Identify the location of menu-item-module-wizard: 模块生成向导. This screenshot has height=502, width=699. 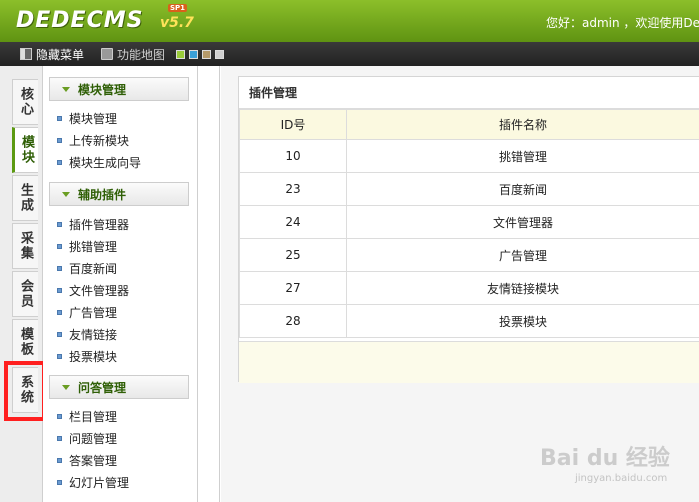
(99, 162).